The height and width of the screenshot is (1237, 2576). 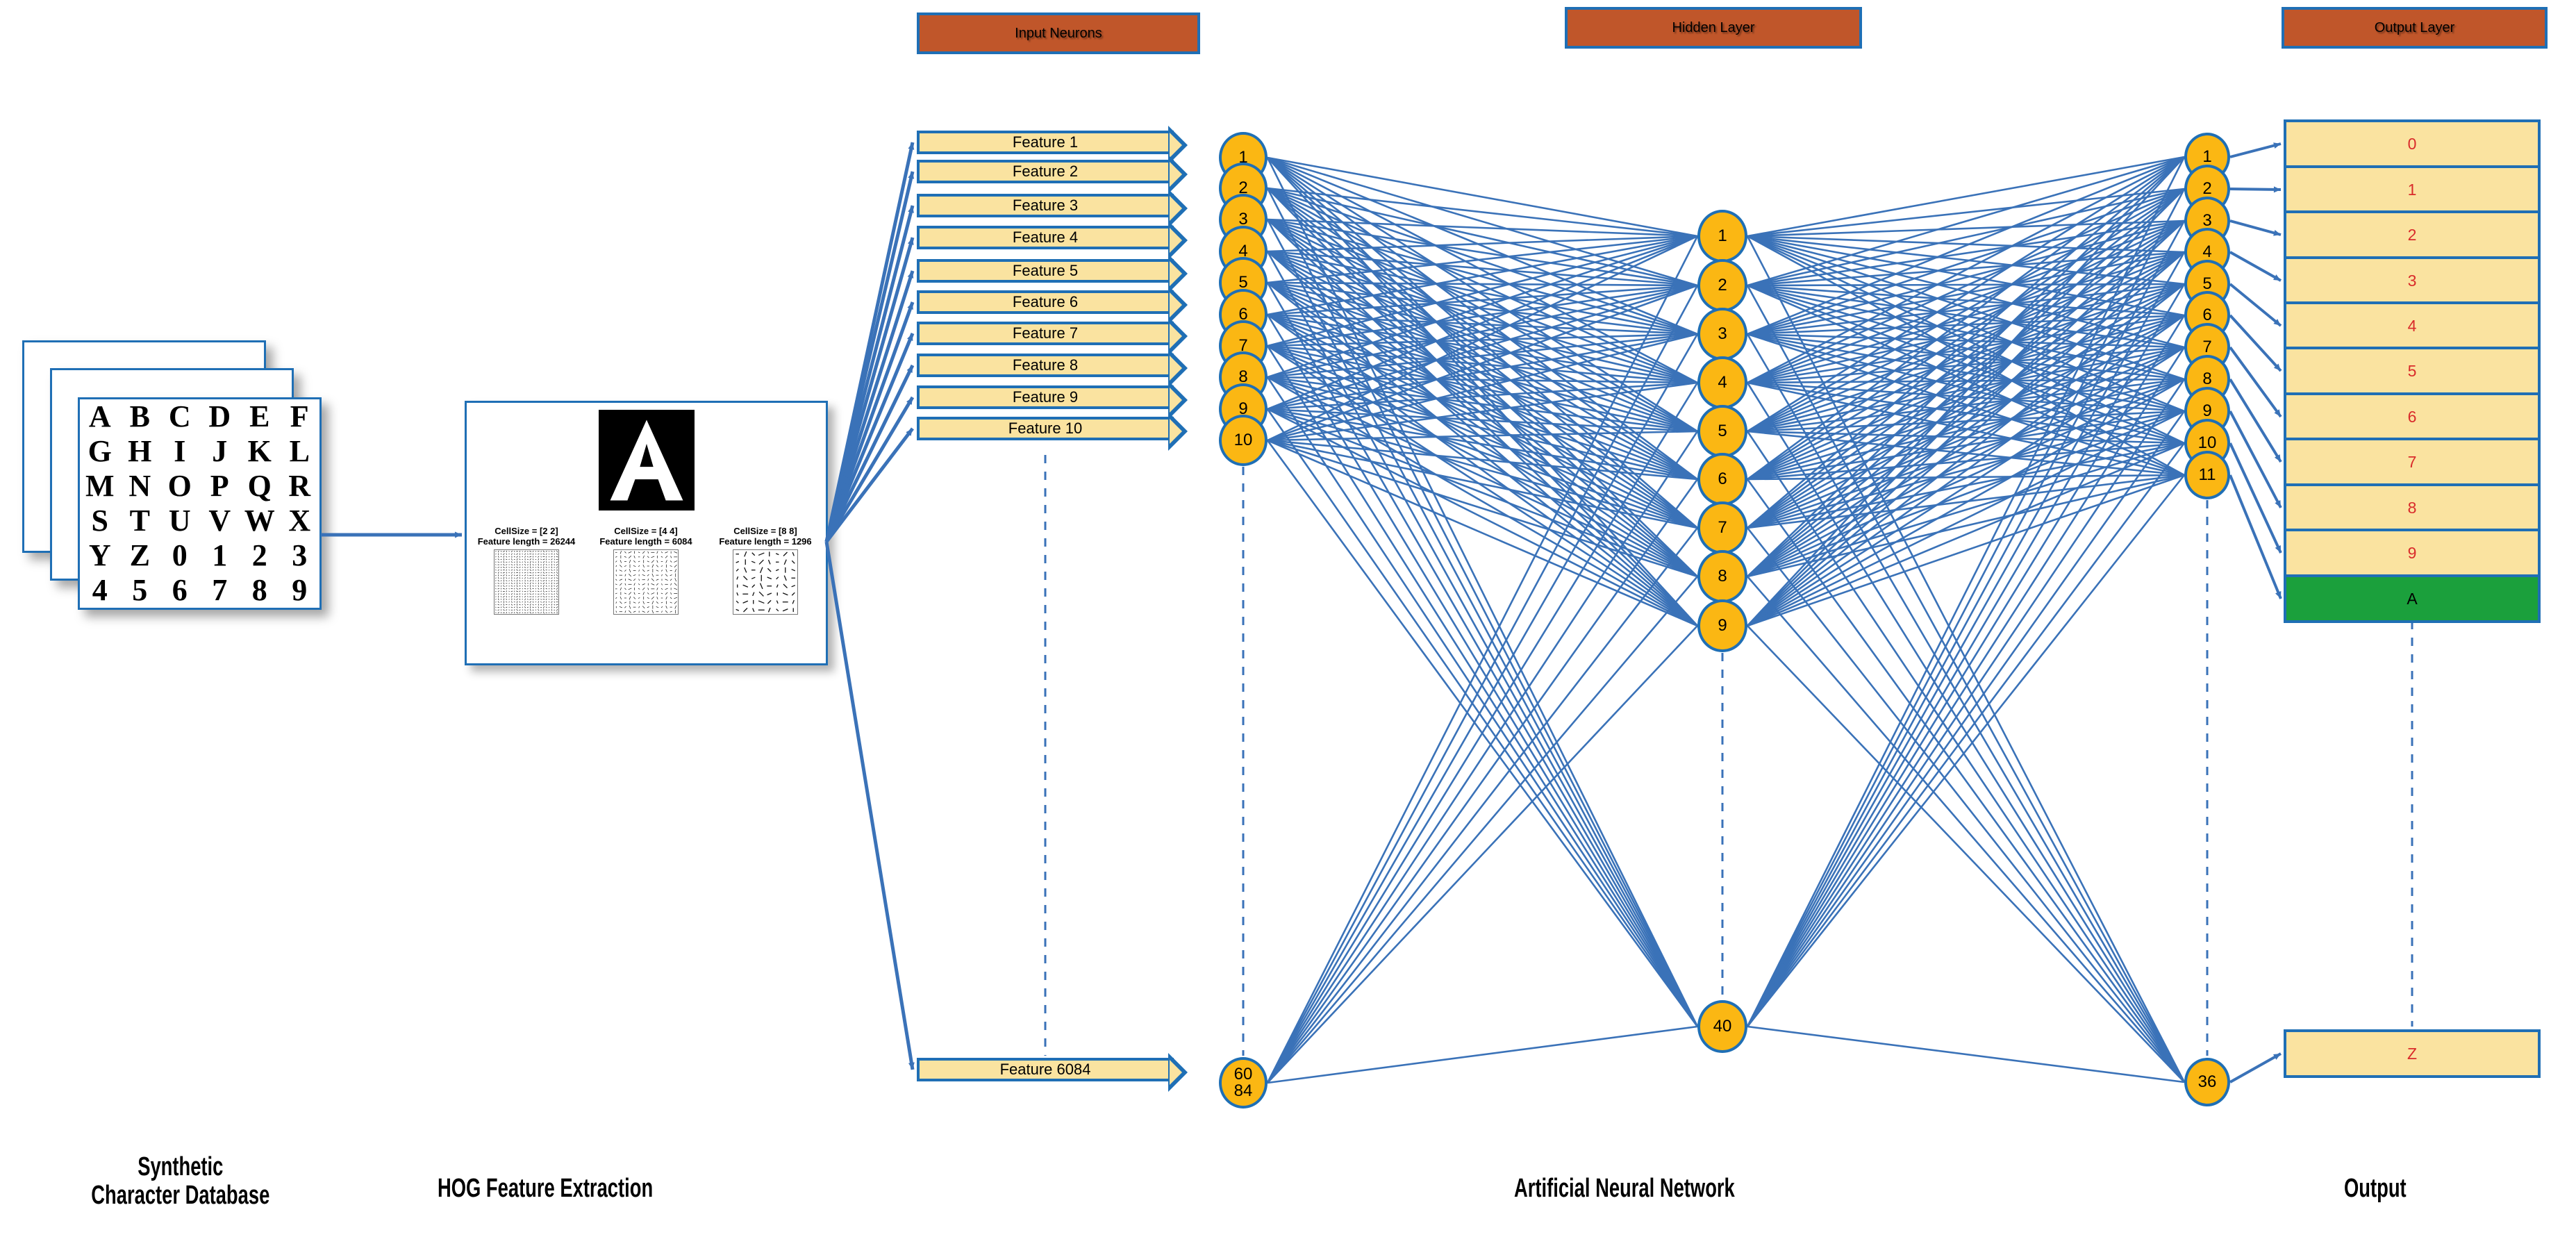 What do you see at coordinates (1052, 273) in the screenshot?
I see `feature-arrow: Feature 5` at bounding box center [1052, 273].